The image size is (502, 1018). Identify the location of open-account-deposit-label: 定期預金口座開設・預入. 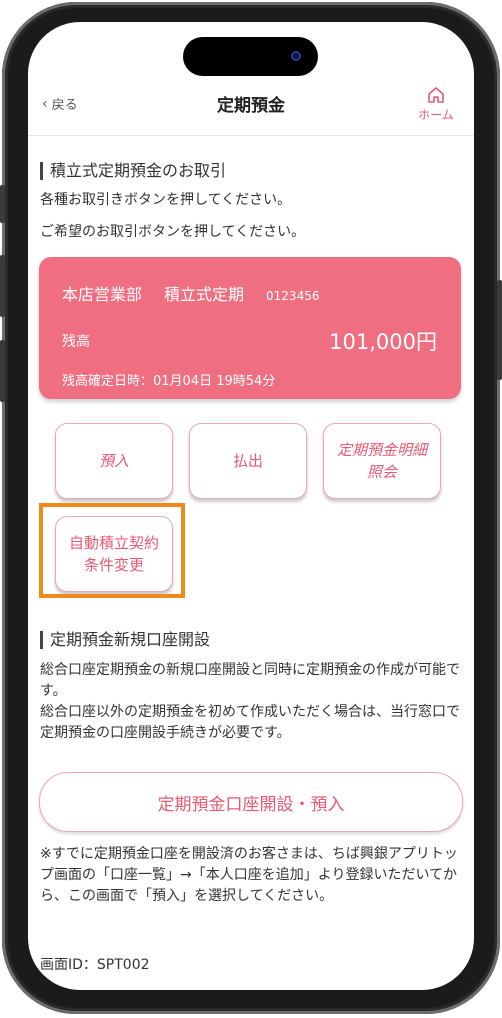
(251, 804).